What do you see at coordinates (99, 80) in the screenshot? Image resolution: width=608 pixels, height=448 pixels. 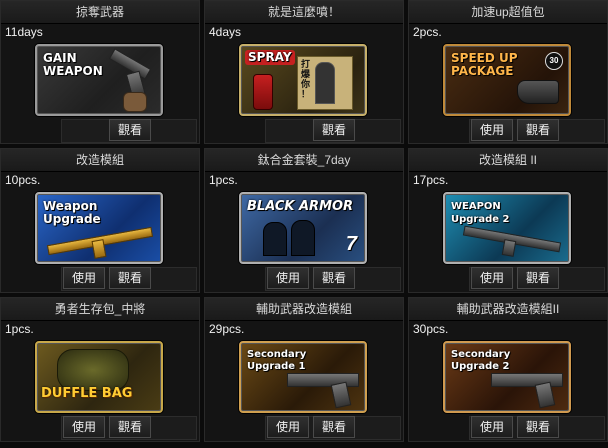 I see `item-image: GAIN WEAPON` at bounding box center [99, 80].